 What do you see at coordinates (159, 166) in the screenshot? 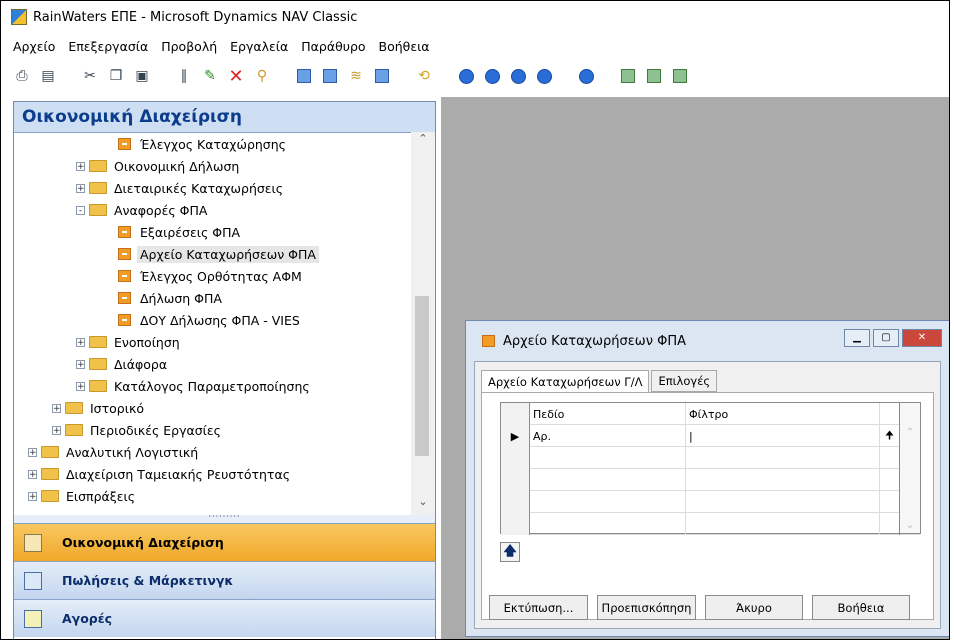
I see `tree-item-financial-statement: + Οικονομική Δήλωση` at bounding box center [159, 166].